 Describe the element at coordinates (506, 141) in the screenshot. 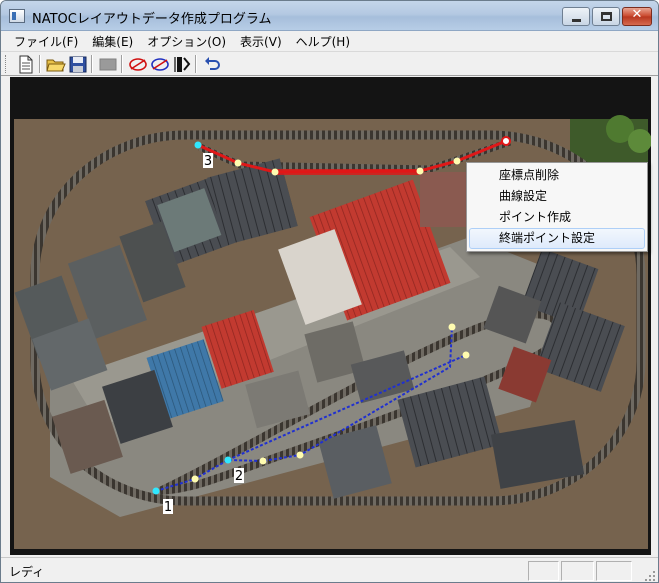

I see `route-end-point` at that location.